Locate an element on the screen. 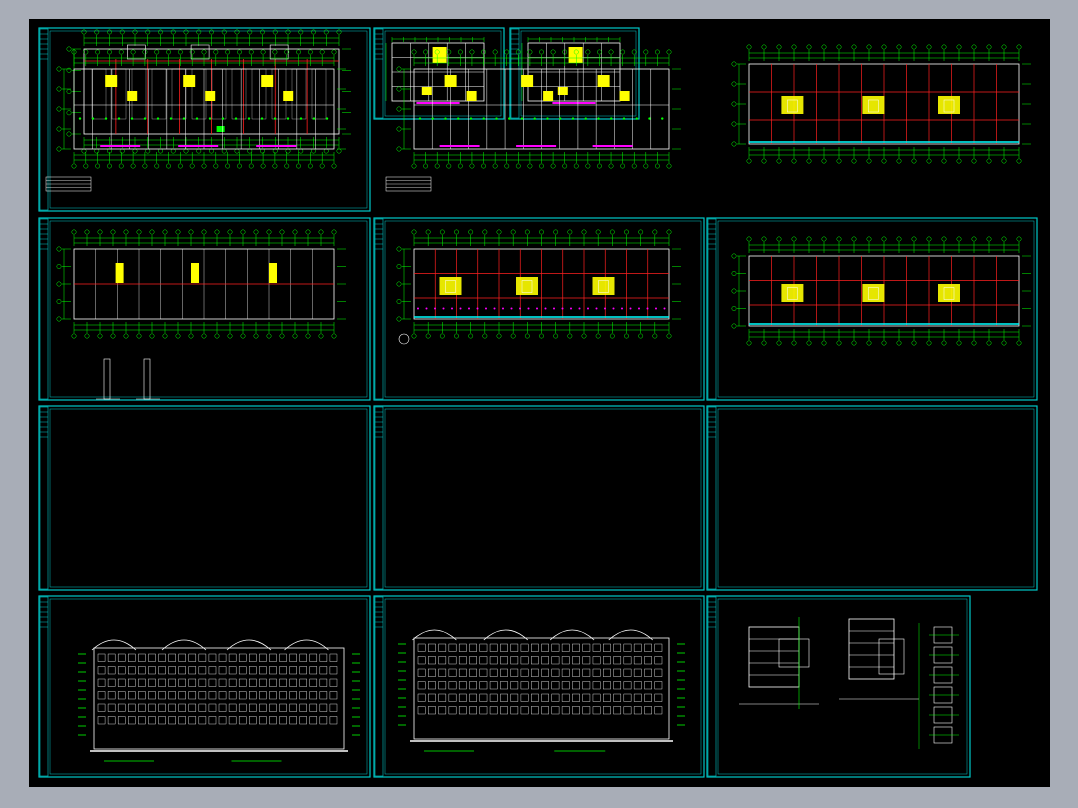 Image resolution: width=1078 pixels, height=808 pixels. sheet-first-floor-plan is located at coordinates (539, 498).